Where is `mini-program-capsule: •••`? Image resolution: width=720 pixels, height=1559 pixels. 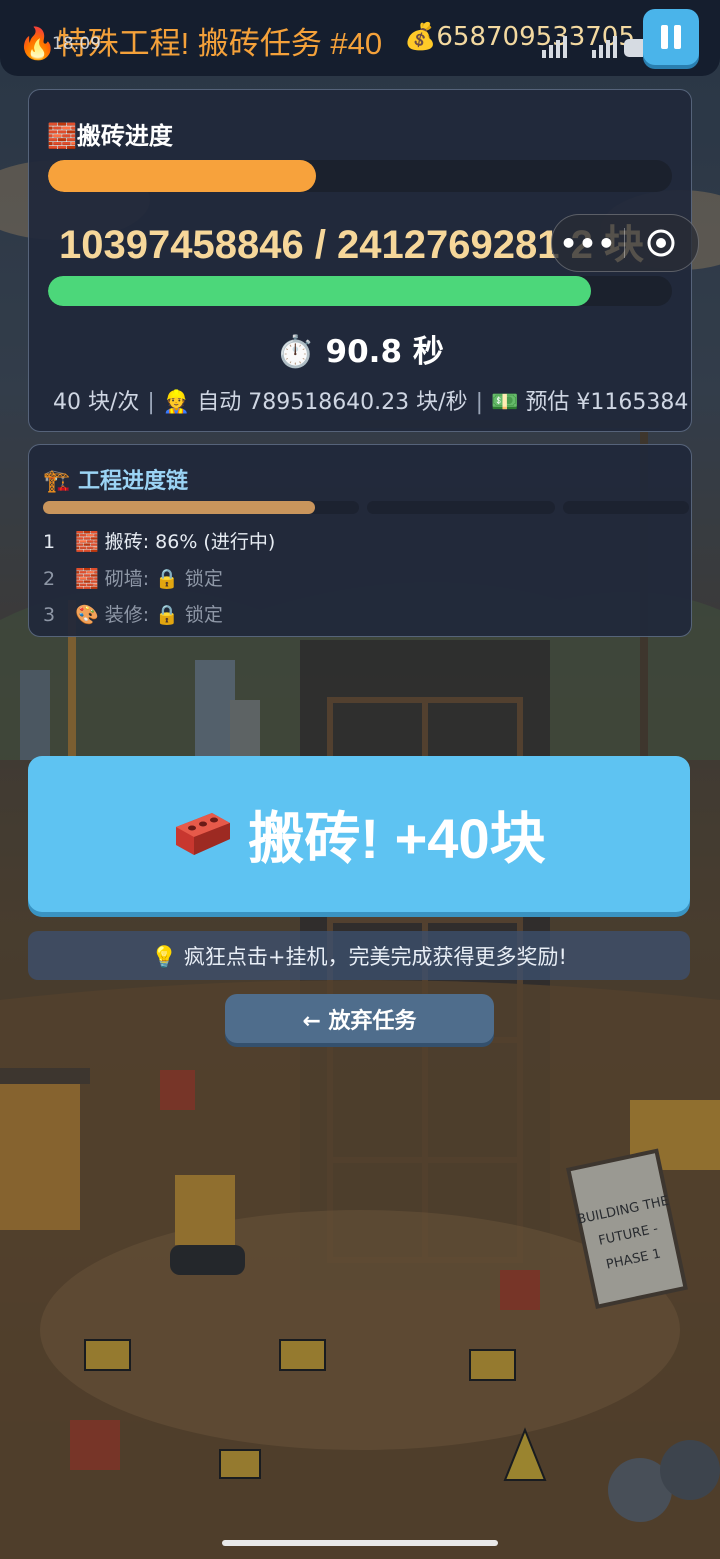 mini-program-capsule: ••• is located at coordinates (625, 243).